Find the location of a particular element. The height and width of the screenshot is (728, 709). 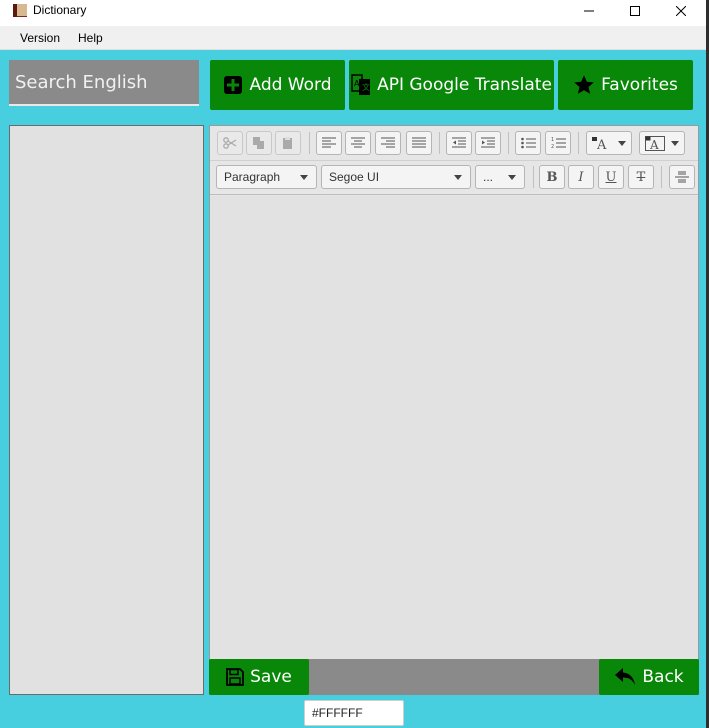

back-button: Back is located at coordinates (649, 677).